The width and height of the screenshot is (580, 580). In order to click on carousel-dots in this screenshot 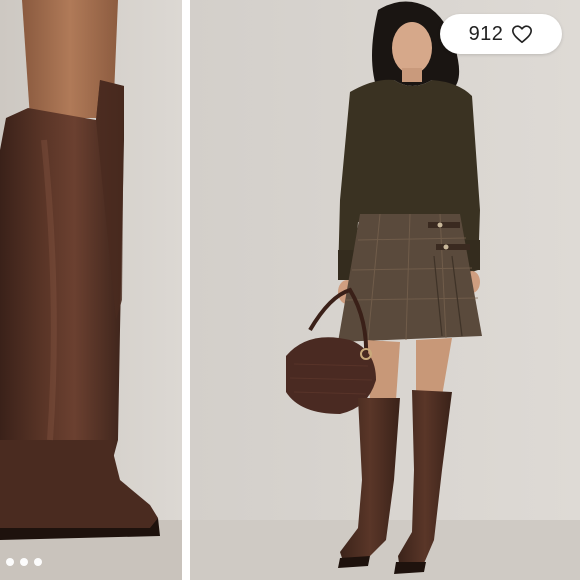, I will do `click(24, 562)`.